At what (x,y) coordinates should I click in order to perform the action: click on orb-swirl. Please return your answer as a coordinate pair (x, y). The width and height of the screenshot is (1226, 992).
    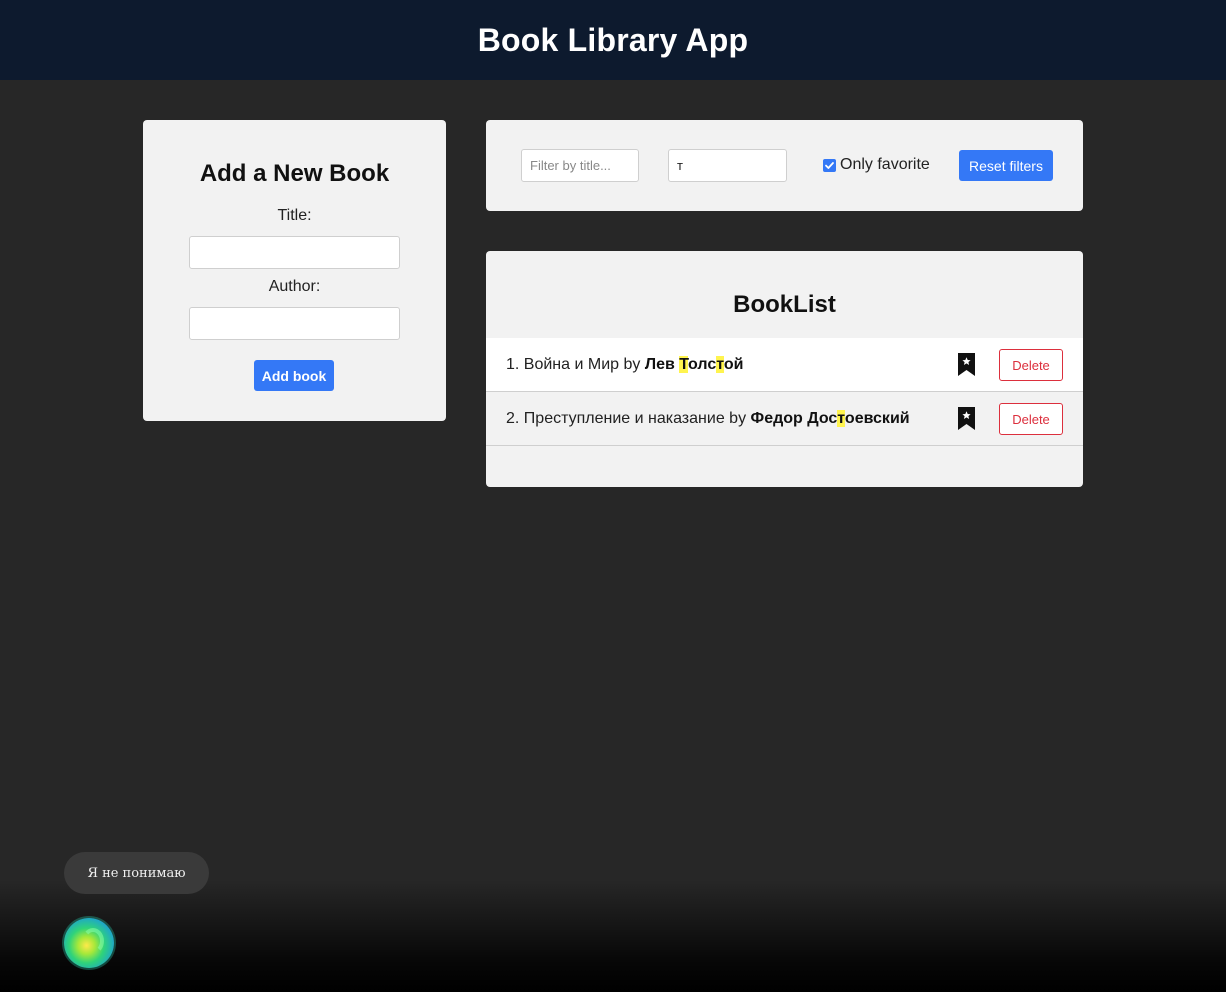
    Looking at the image, I should click on (93, 941).